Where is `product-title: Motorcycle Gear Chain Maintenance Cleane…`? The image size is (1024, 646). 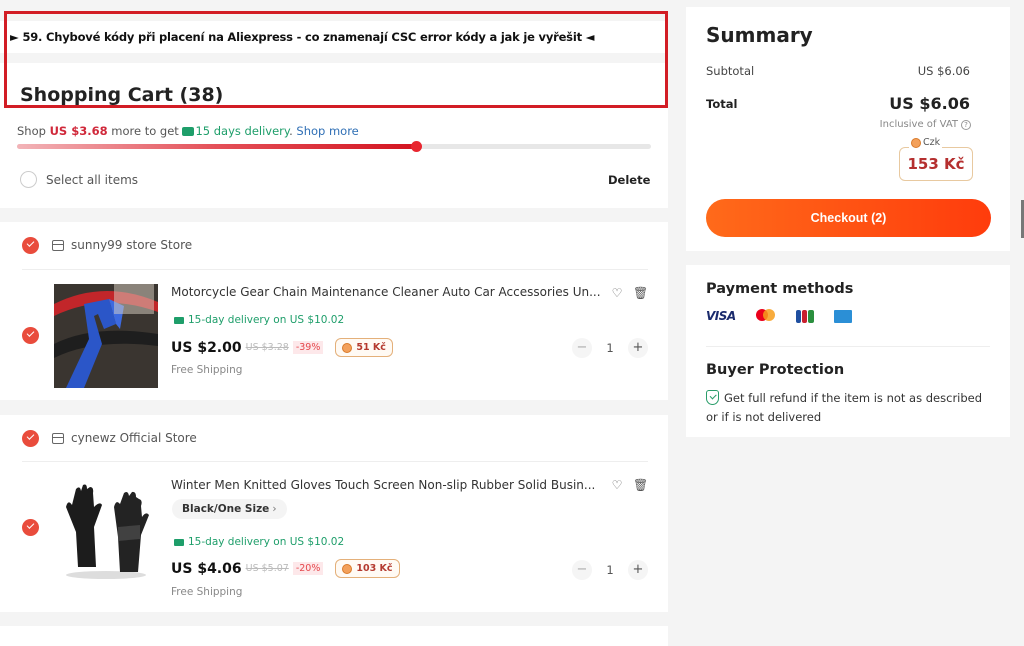 product-title: Motorcycle Gear Chain Maintenance Cleane… is located at coordinates (386, 292).